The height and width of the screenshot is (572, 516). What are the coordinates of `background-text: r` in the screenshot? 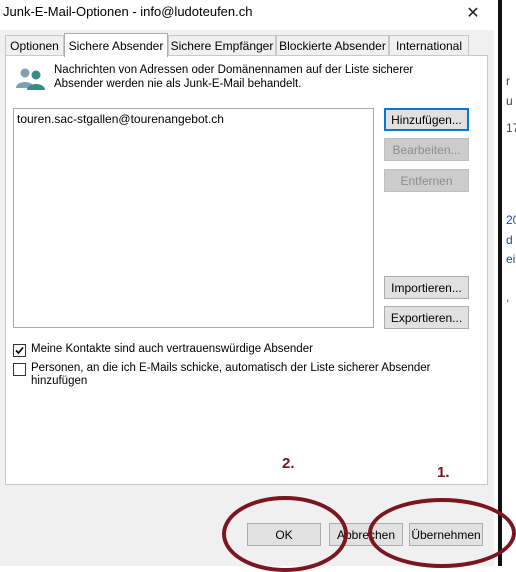 It's located at (508, 81).